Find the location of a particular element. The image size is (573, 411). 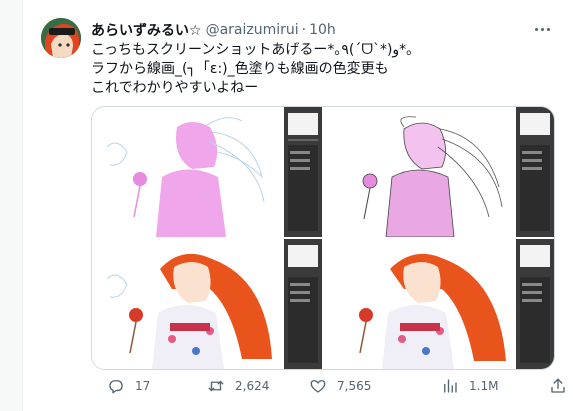

reply-icon is located at coordinates (116, 387).